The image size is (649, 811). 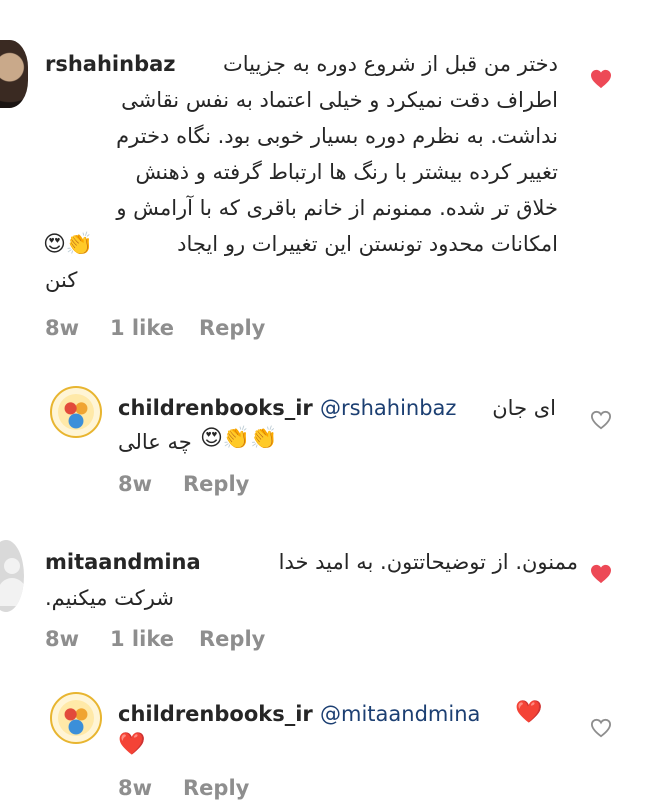 I want to click on comment-text-line: ای جان, so click(x=524, y=408).